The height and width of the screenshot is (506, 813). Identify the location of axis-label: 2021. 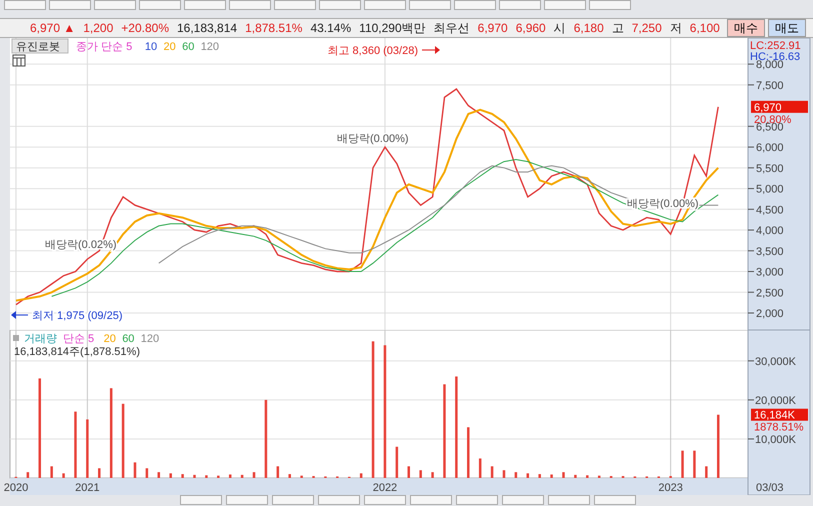
(87, 488).